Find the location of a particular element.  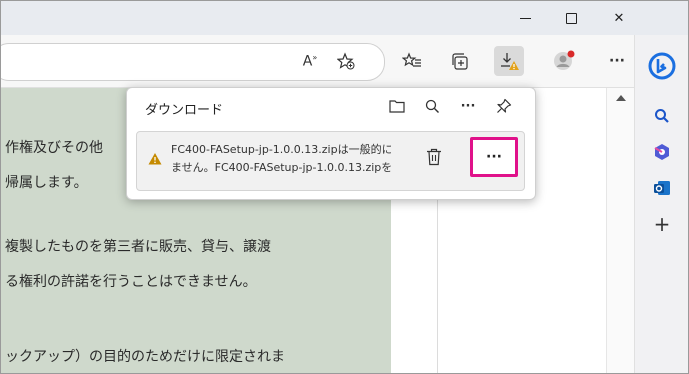

pin-icon is located at coordinates (504, 105).